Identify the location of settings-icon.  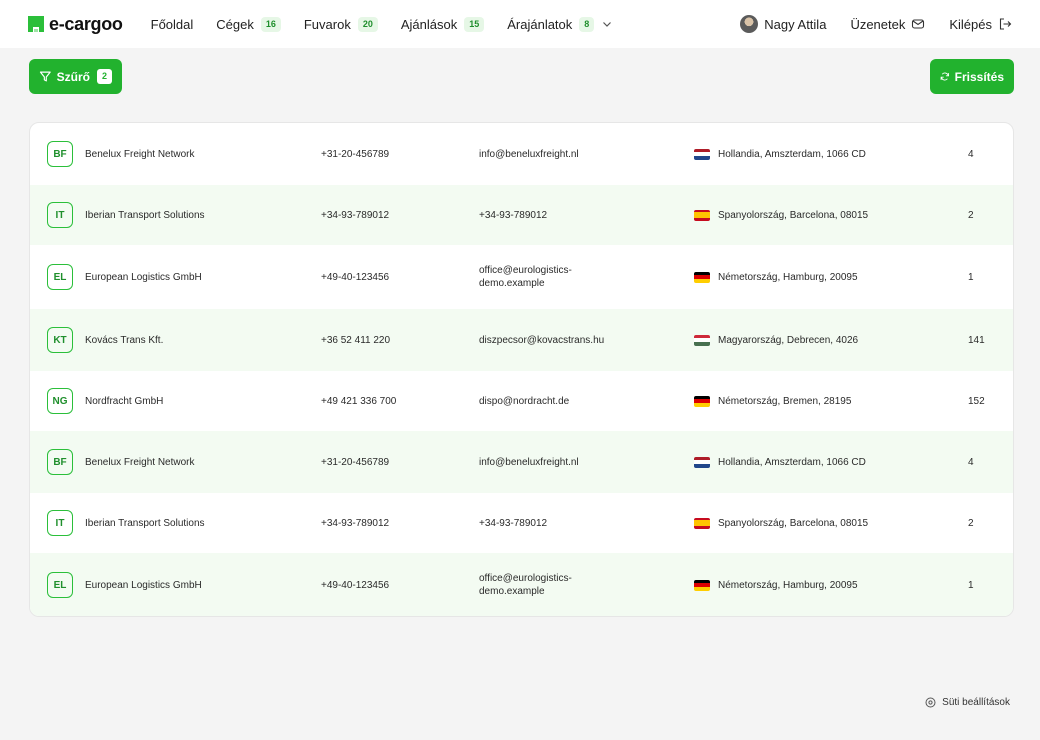
(930, 702).